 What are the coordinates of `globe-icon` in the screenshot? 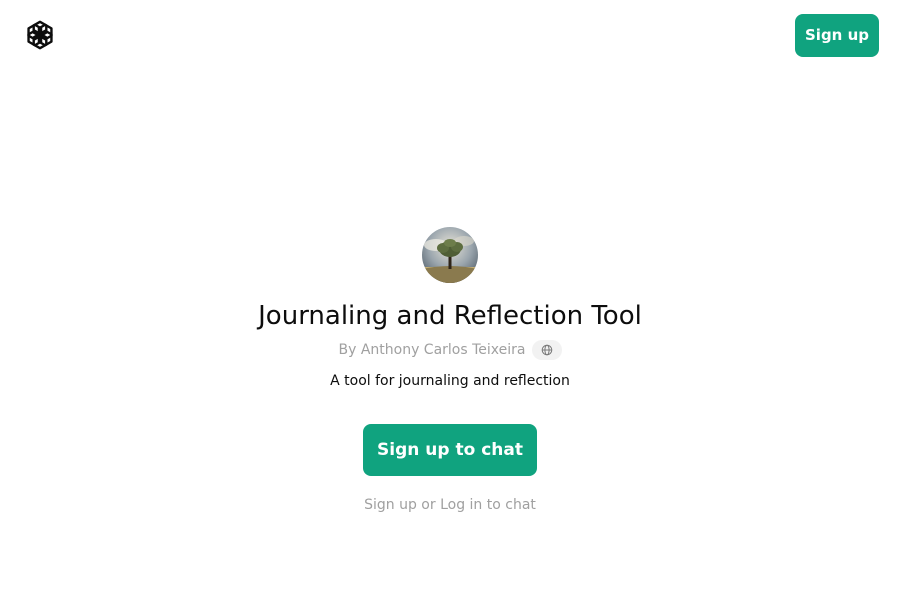 It's located at (546, 350).